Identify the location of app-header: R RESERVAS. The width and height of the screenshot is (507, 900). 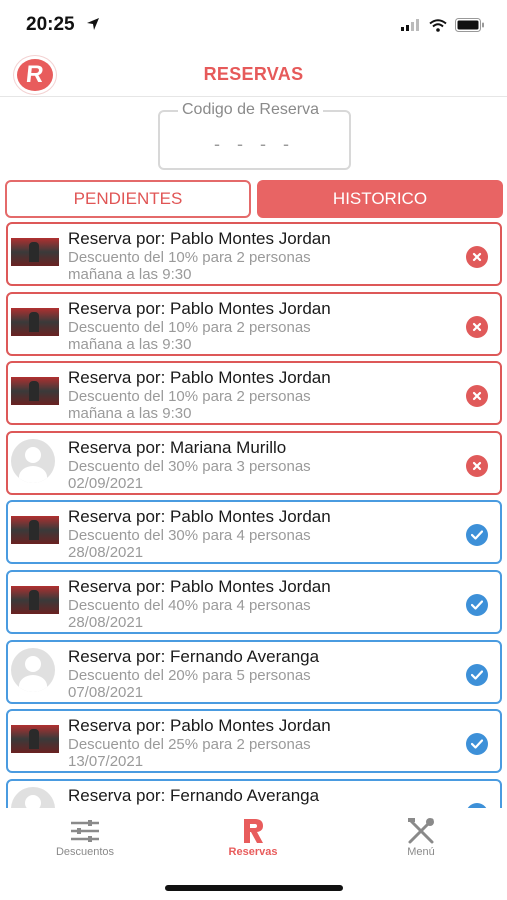
(253, 73).